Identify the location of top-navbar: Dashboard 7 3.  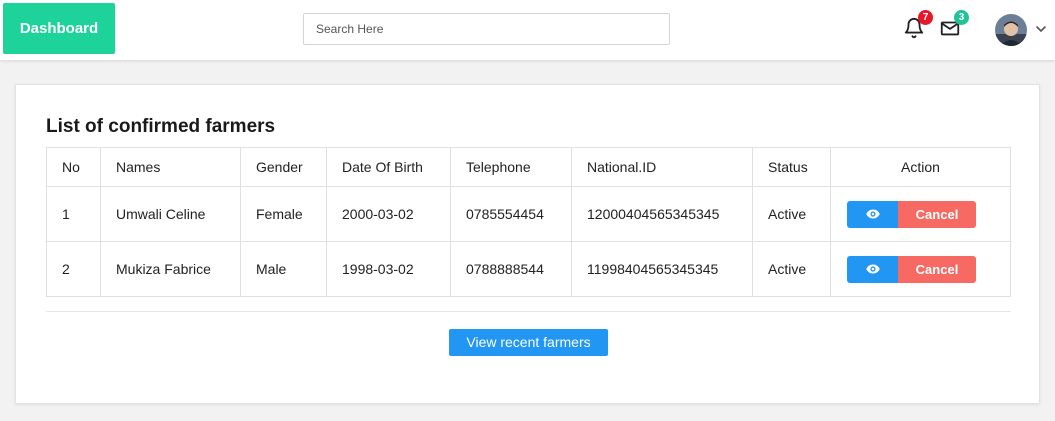
(527, 30).